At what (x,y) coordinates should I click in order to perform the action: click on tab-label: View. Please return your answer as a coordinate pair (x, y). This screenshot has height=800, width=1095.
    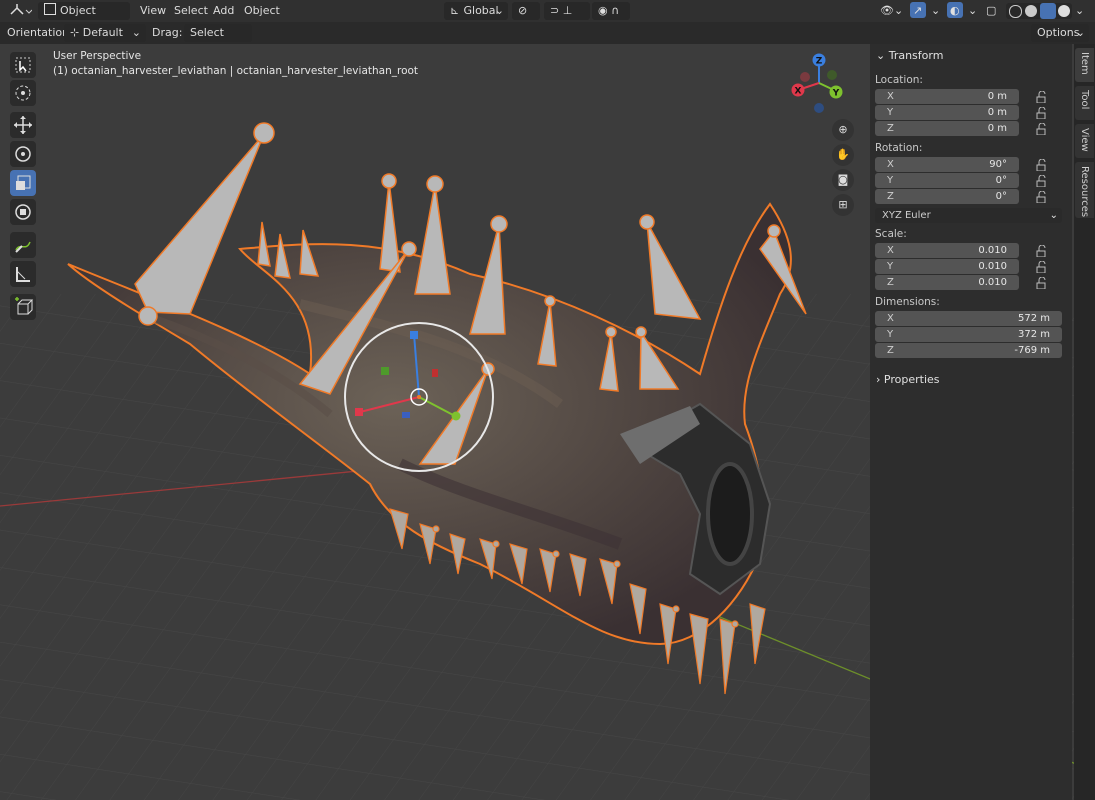
    Looking at the image, I should click on (1084, 140).